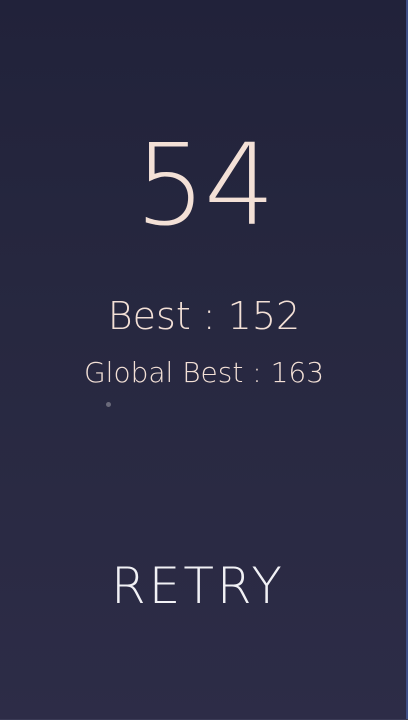 The image size is (408, 720). I want to click on current-score: 54, so click(205, 186).